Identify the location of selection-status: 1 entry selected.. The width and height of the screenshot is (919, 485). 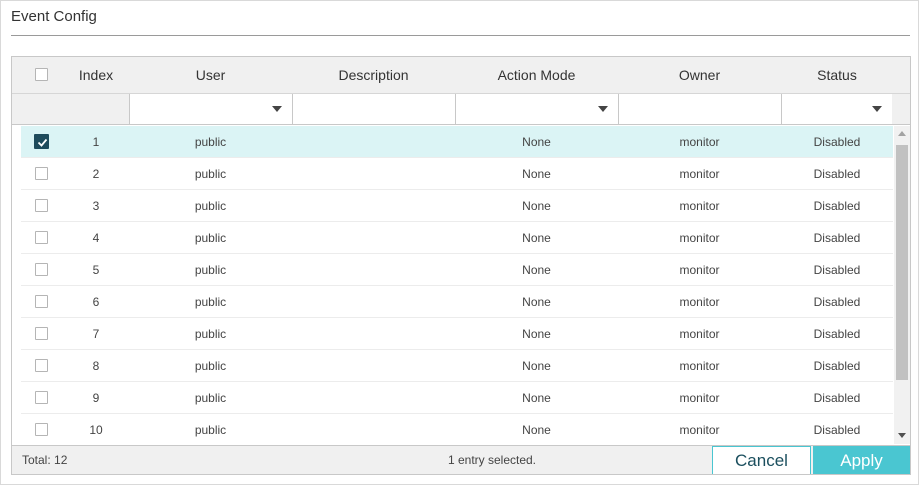
(492, 460).